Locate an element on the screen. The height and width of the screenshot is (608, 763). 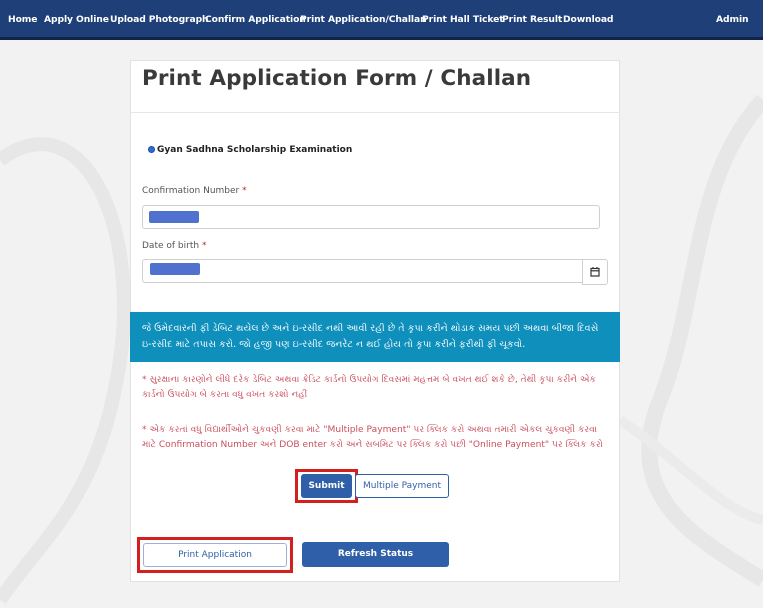
nav-apply-online: Apply Online is located at coordinates (76, 19).